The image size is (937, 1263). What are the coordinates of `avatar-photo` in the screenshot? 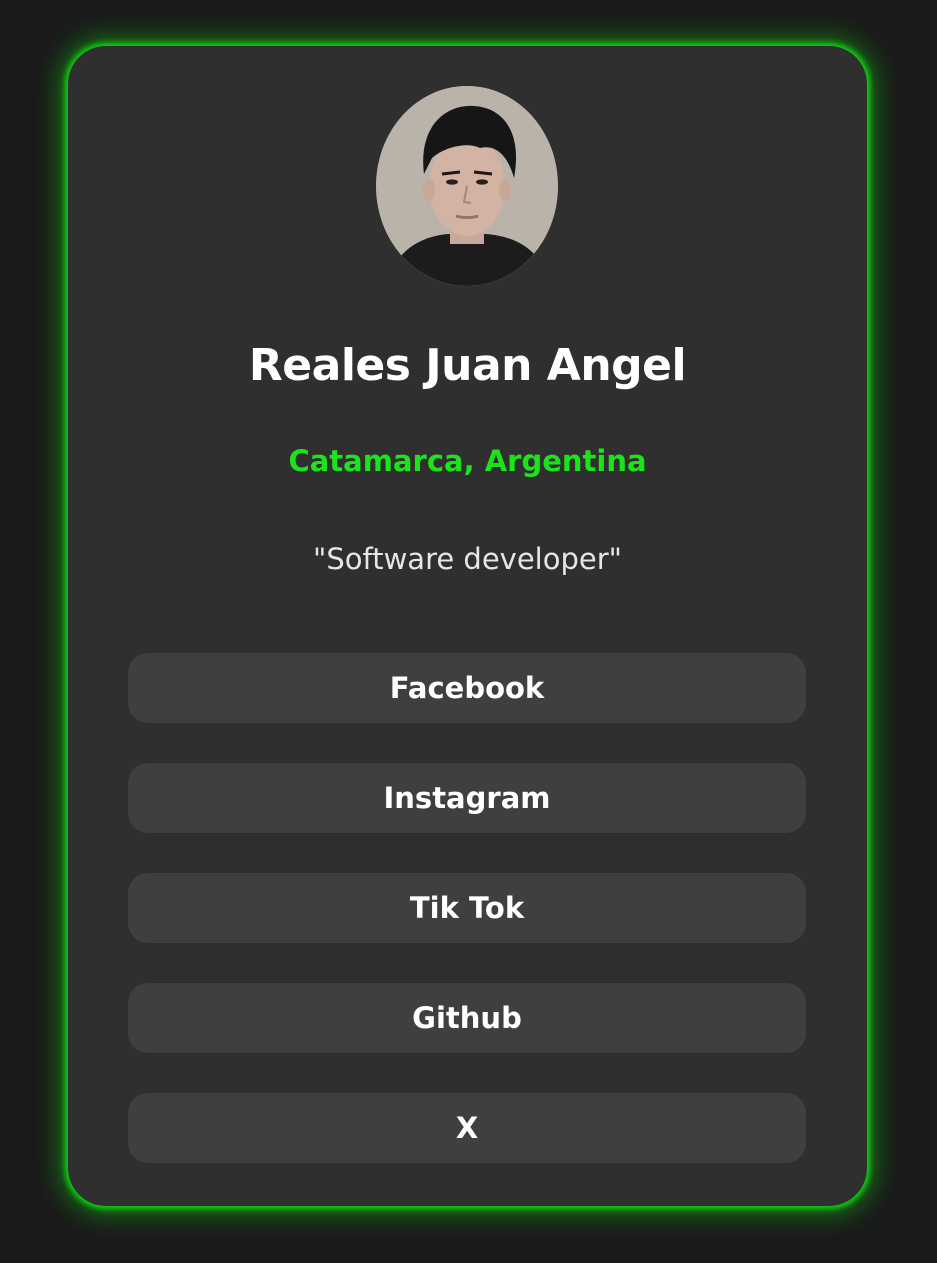 It's located at (467, 186).